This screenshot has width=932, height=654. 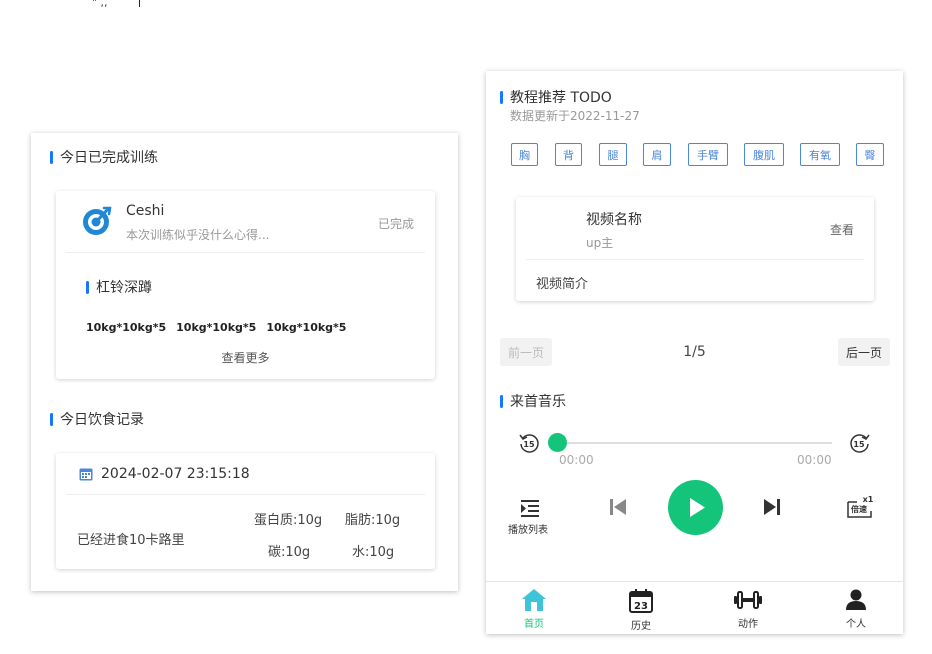 I want to click on diet-section-title: 今日饮食记录, so click(x=97, y=419).